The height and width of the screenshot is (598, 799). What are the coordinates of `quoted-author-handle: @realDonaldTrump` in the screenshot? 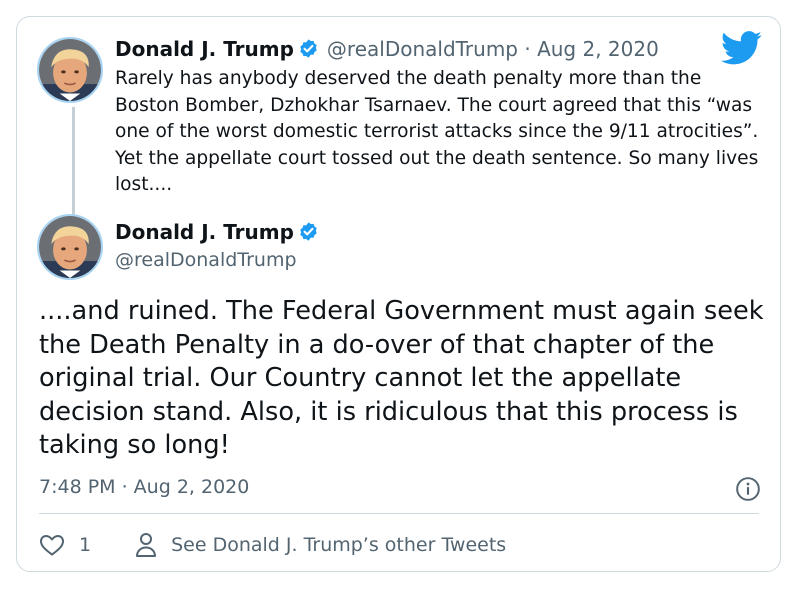 It's located at (422, 49).